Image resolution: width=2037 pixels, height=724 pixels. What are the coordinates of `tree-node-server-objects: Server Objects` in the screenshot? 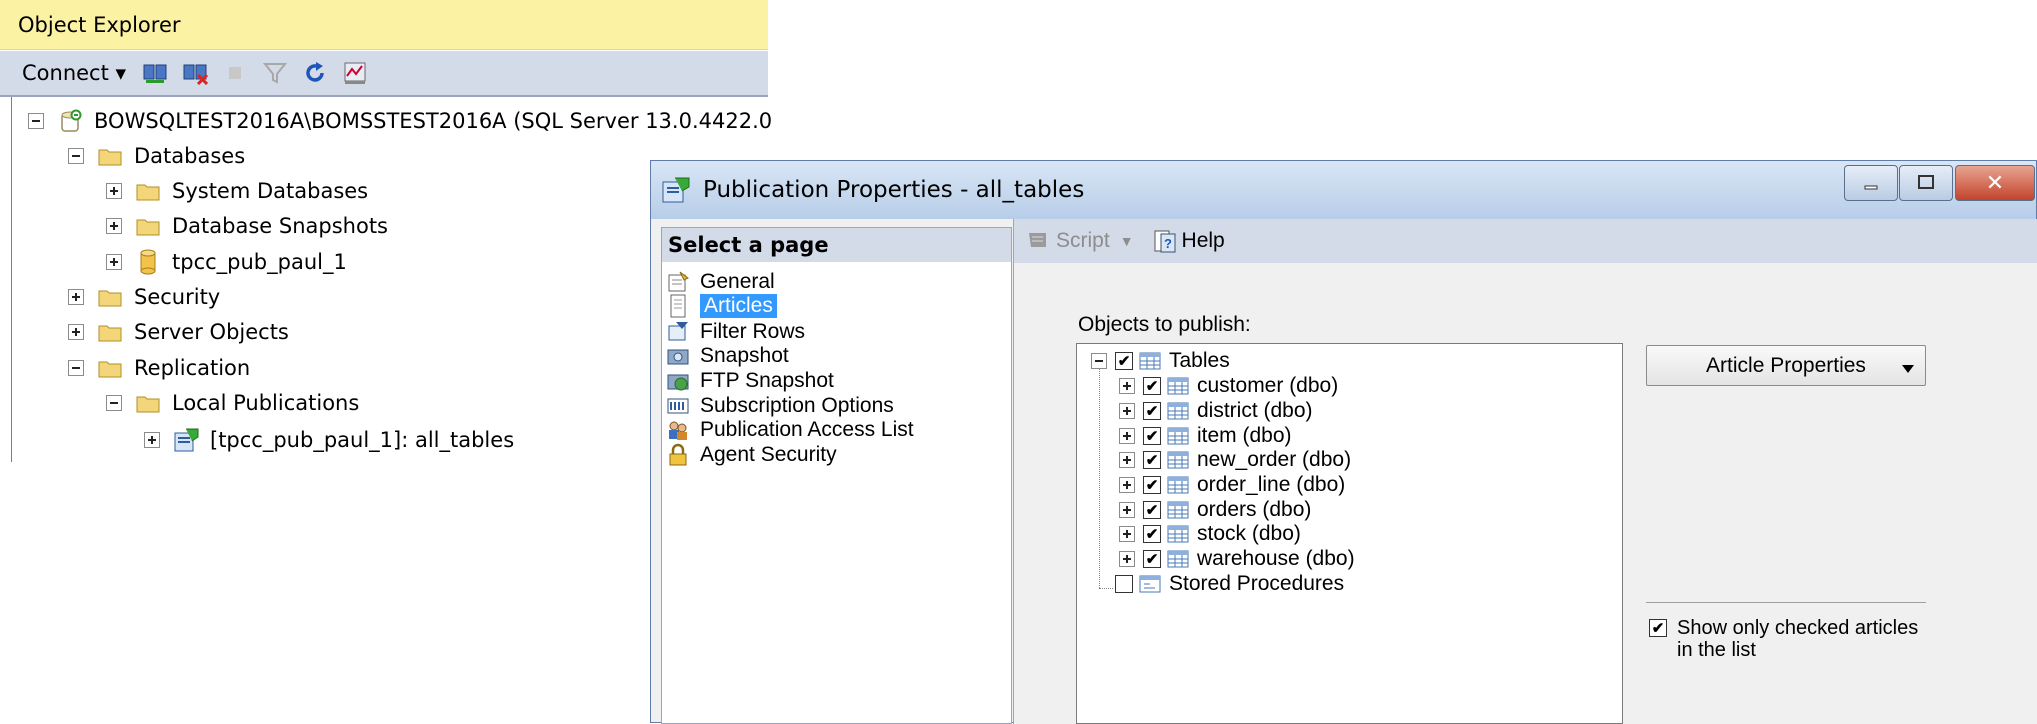 It's located at (178, 332).